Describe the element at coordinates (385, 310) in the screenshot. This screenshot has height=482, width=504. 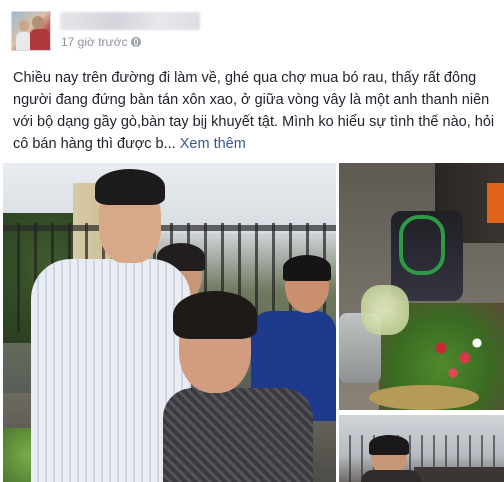
I see `photo-plastic-bag` at that location.